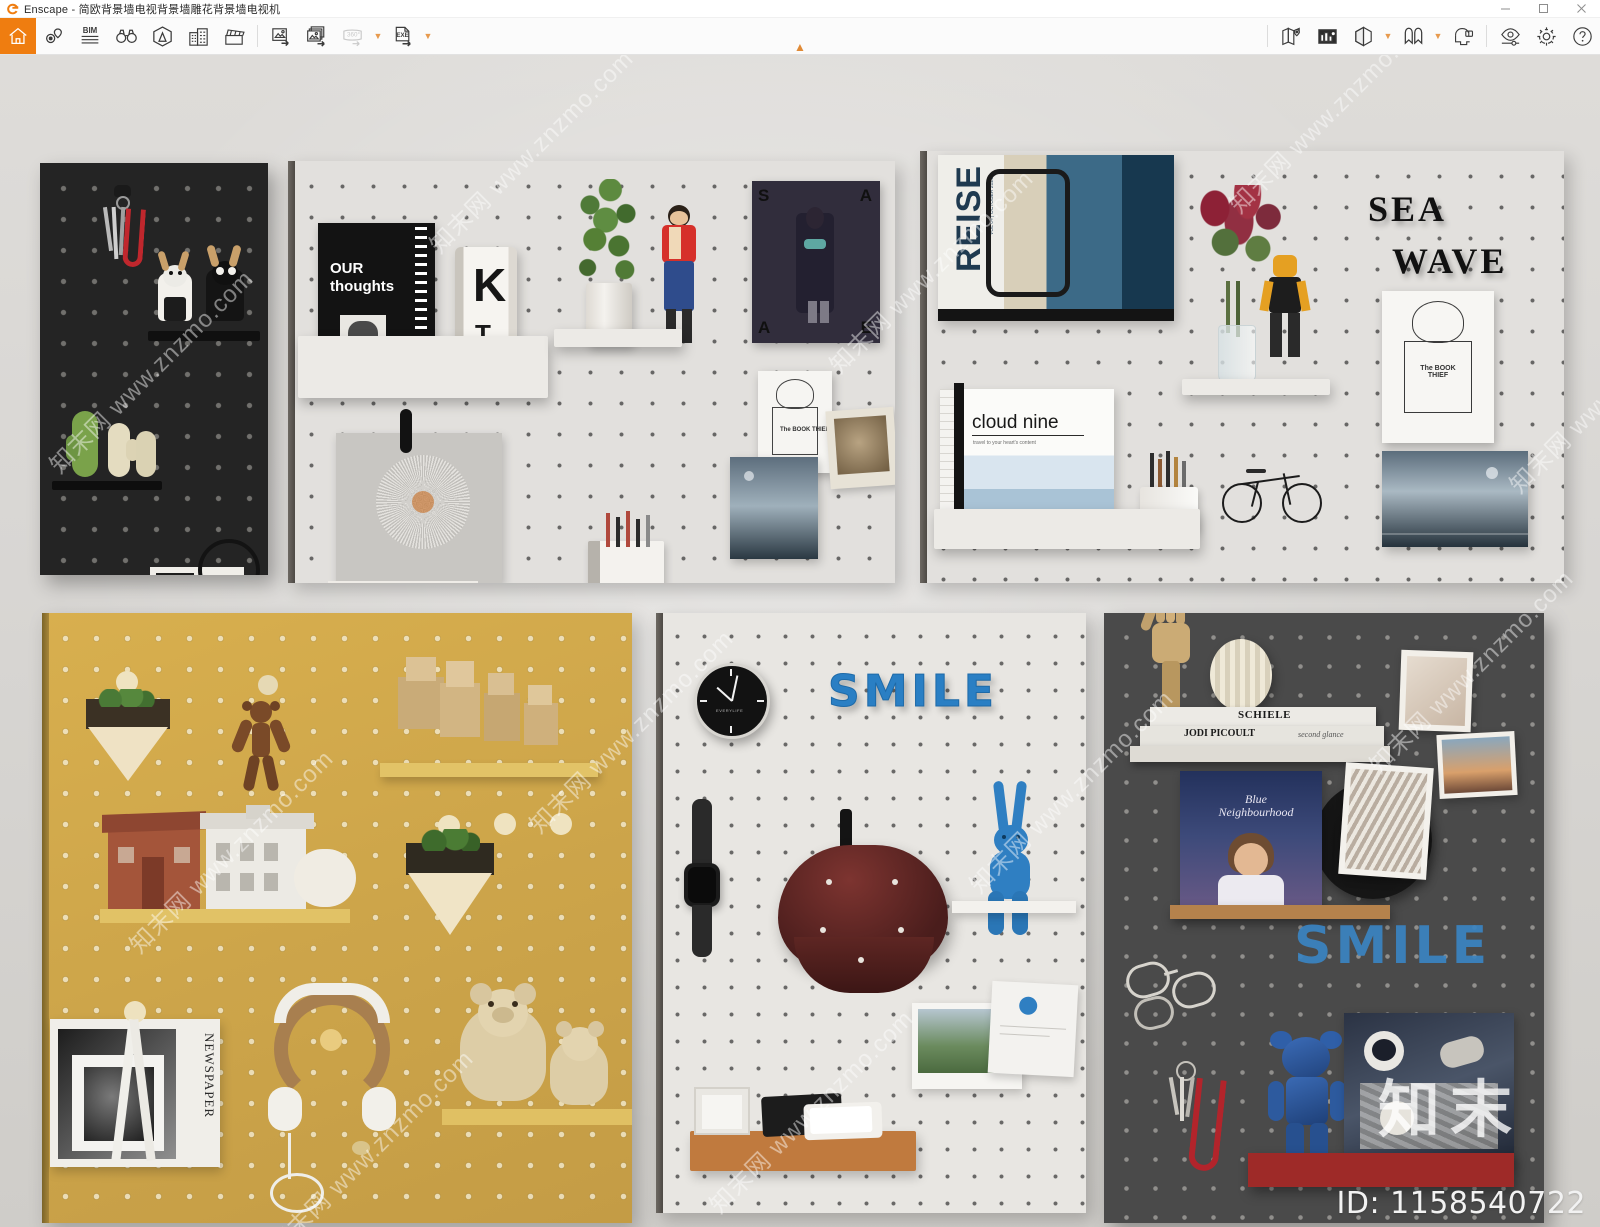 The width and height of the screenshot is (1600, 1227). I want to click on polaroid-photo-blank, so click(1033, 1029).